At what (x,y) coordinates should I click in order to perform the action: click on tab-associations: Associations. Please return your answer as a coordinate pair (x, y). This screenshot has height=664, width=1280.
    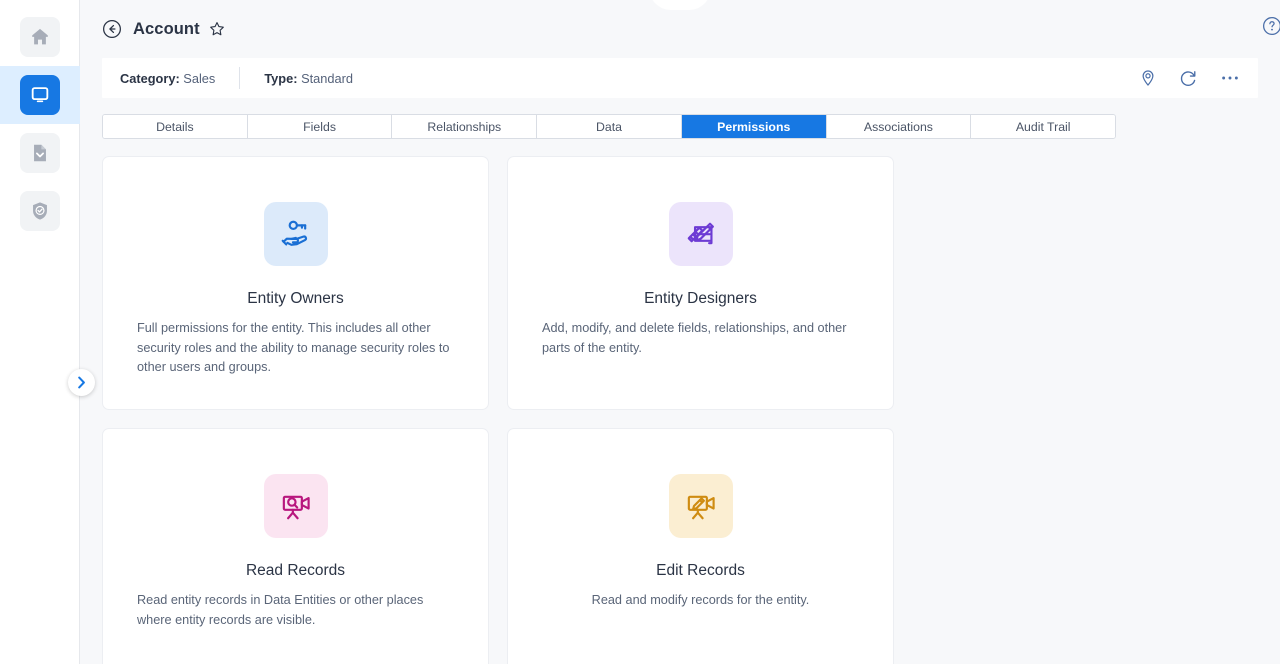
    Looking at the image, I should click on (899, 126).